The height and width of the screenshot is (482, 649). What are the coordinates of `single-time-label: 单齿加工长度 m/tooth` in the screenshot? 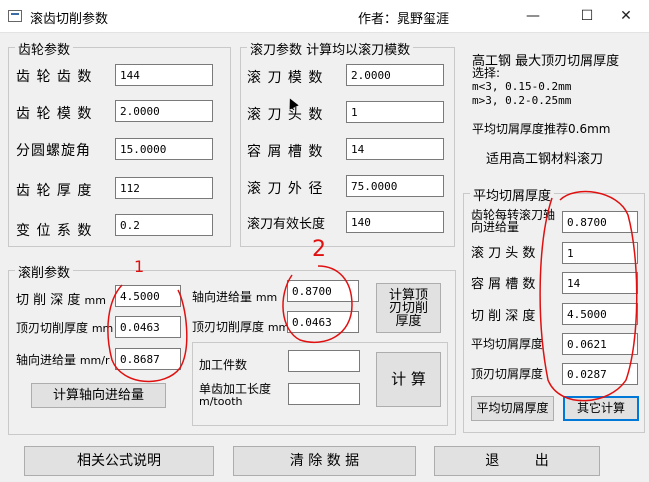 It's located at (239, 395).